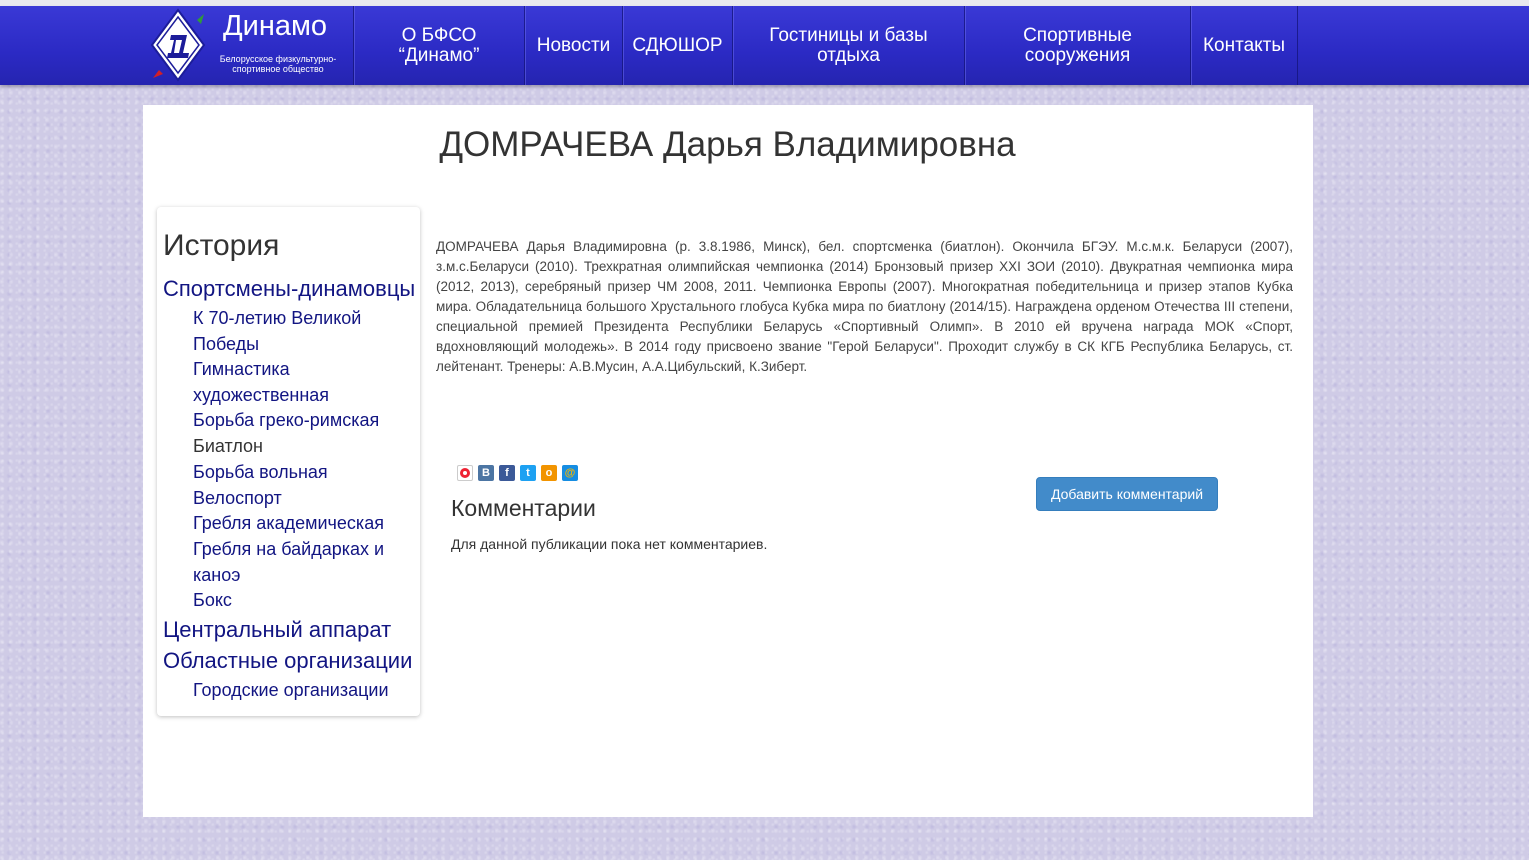 The width and height of the screenshot is (1529, 860). I want to click on nav-hotels: Гостиницы и базы отдыха, so click(848, 45).